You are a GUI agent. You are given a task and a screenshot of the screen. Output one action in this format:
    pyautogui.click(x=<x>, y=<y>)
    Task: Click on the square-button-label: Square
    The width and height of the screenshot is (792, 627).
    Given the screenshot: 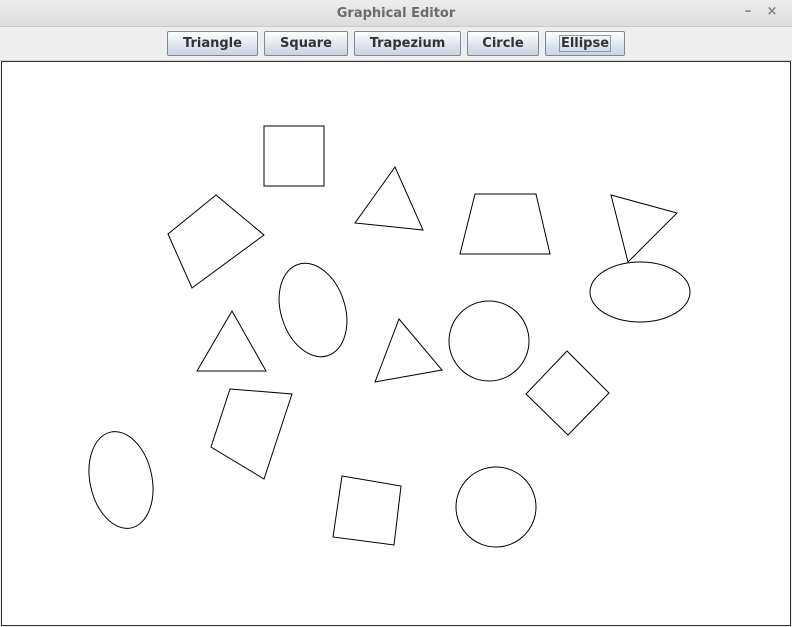 What is the action you would take?
    pyautogui.click(x=306, y=43)
    